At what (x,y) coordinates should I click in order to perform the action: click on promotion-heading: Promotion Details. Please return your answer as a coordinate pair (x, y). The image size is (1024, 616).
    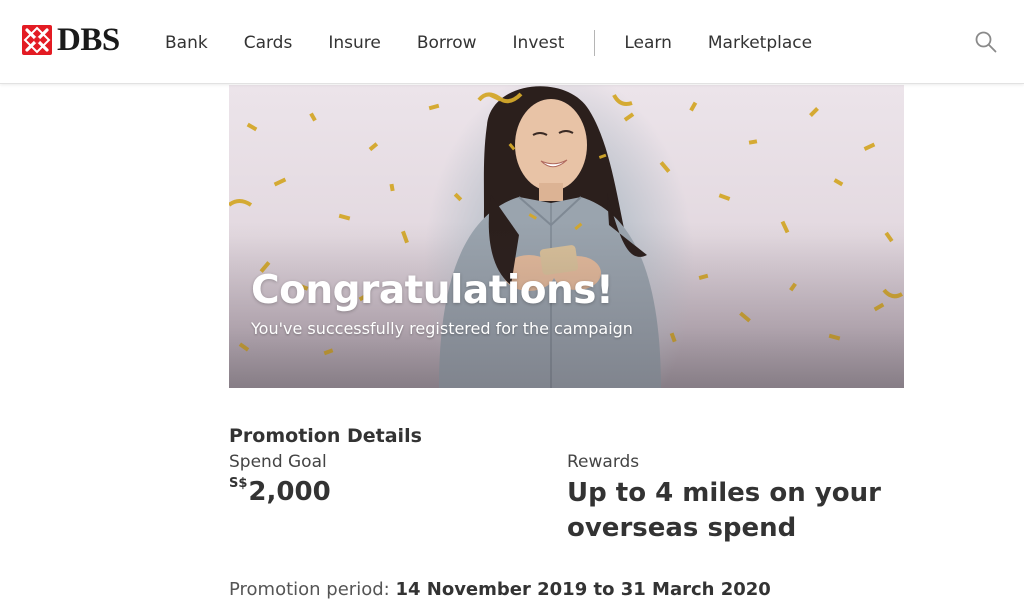
    Looking at the image, I should click on (325, 436).